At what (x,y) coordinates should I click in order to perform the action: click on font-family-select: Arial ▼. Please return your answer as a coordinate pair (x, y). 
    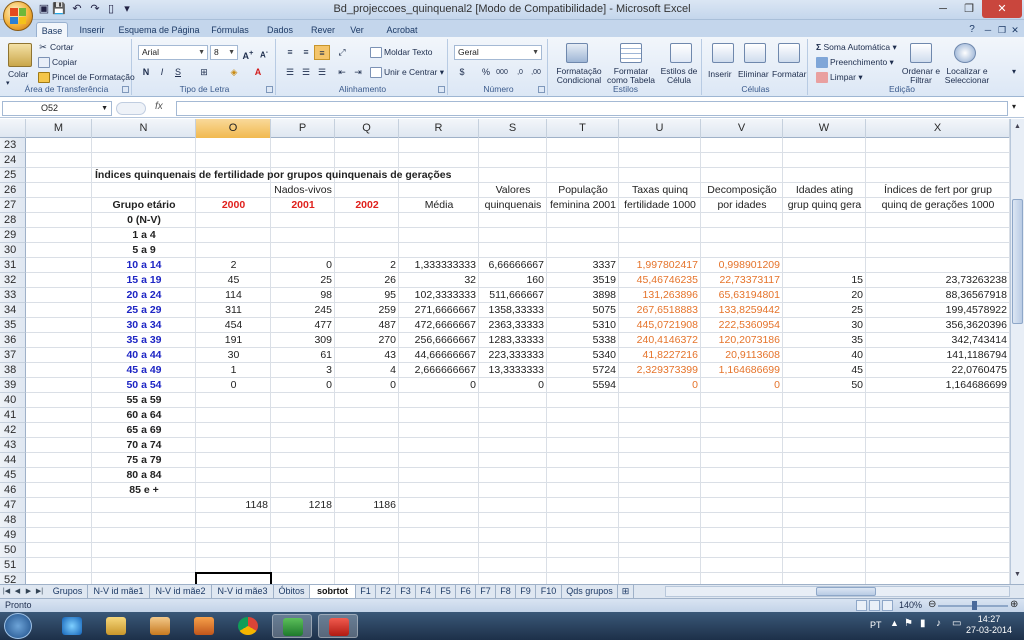
    Looking at the image, I should click on (173, 52).